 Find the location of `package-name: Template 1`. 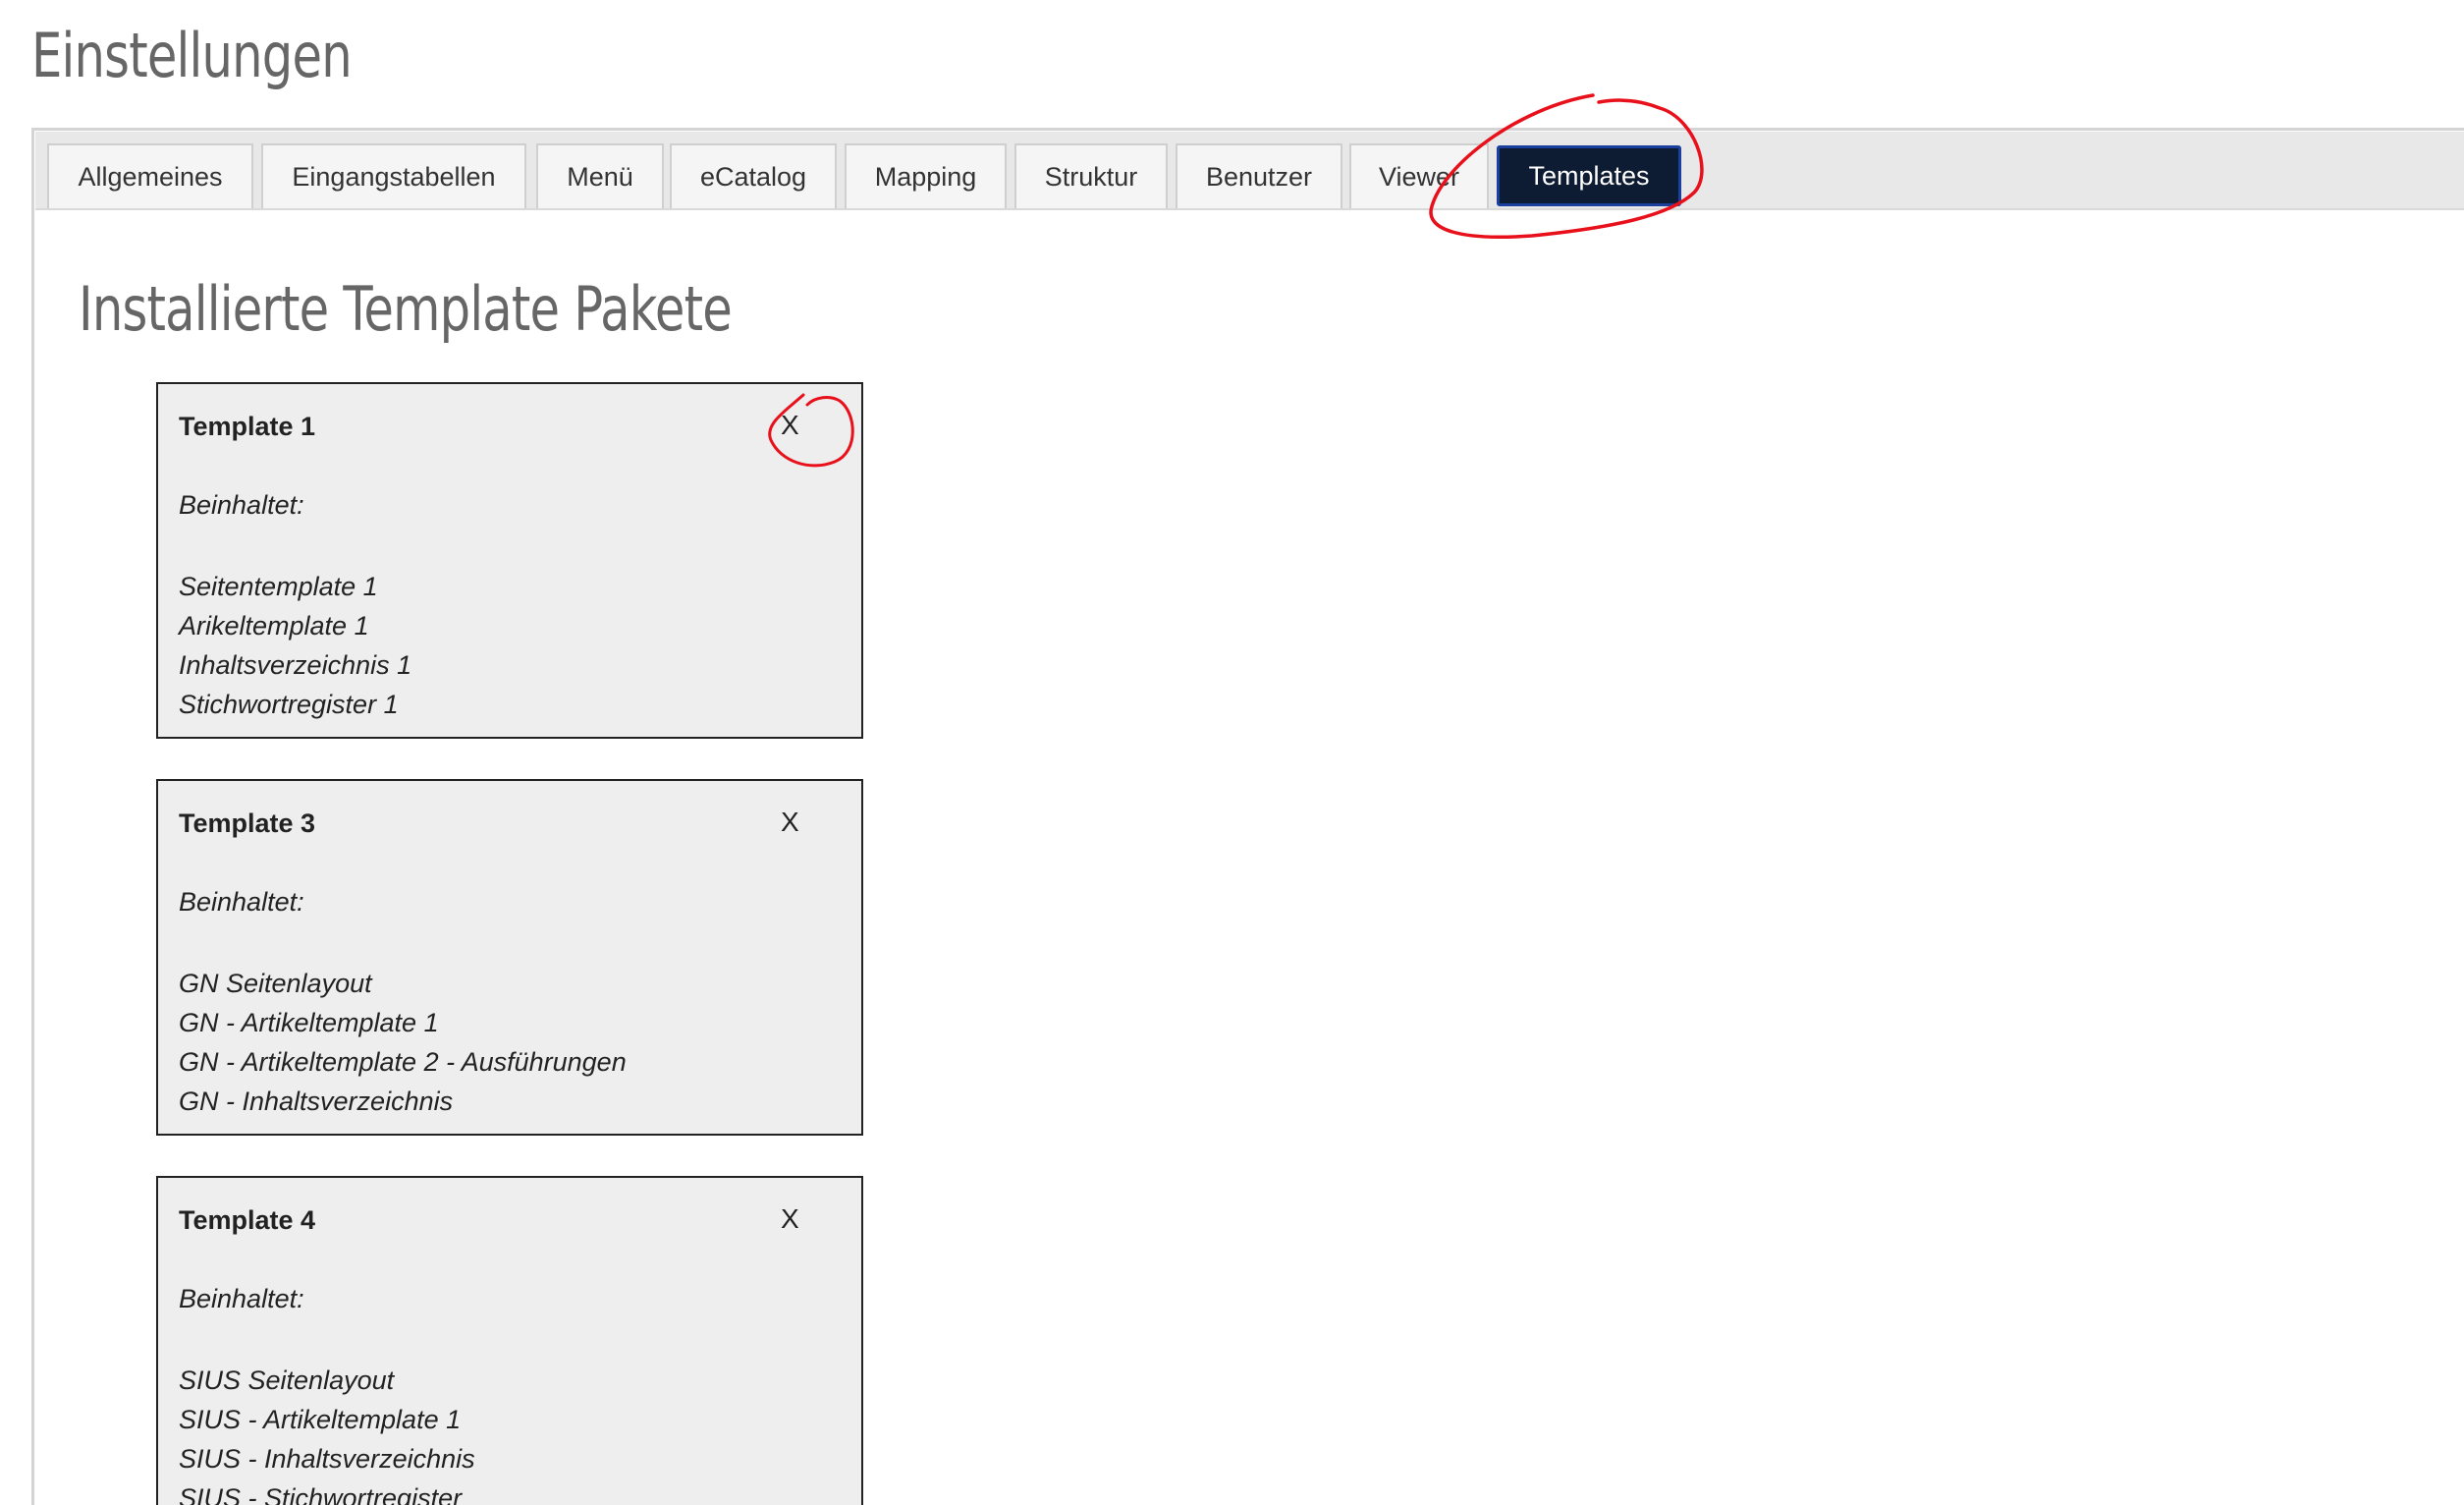

package-name: Template 1 is located at coordinates (247, 427).